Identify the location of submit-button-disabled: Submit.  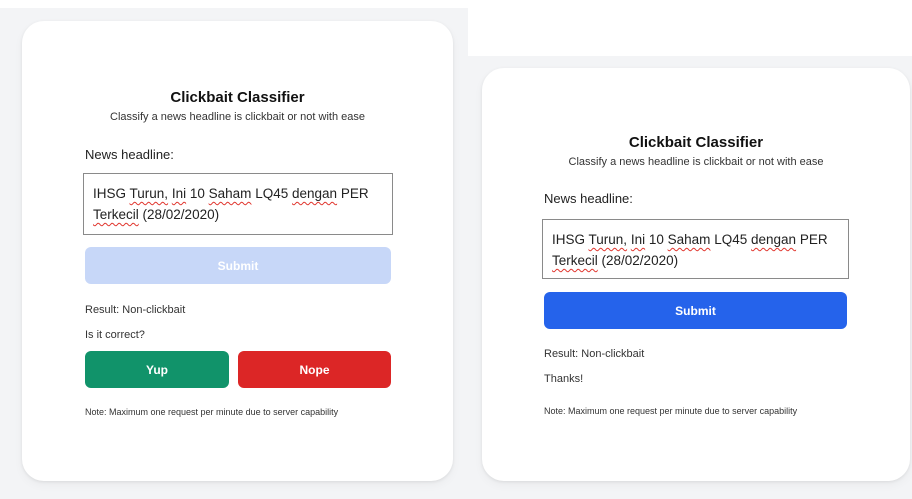
(238, 265).